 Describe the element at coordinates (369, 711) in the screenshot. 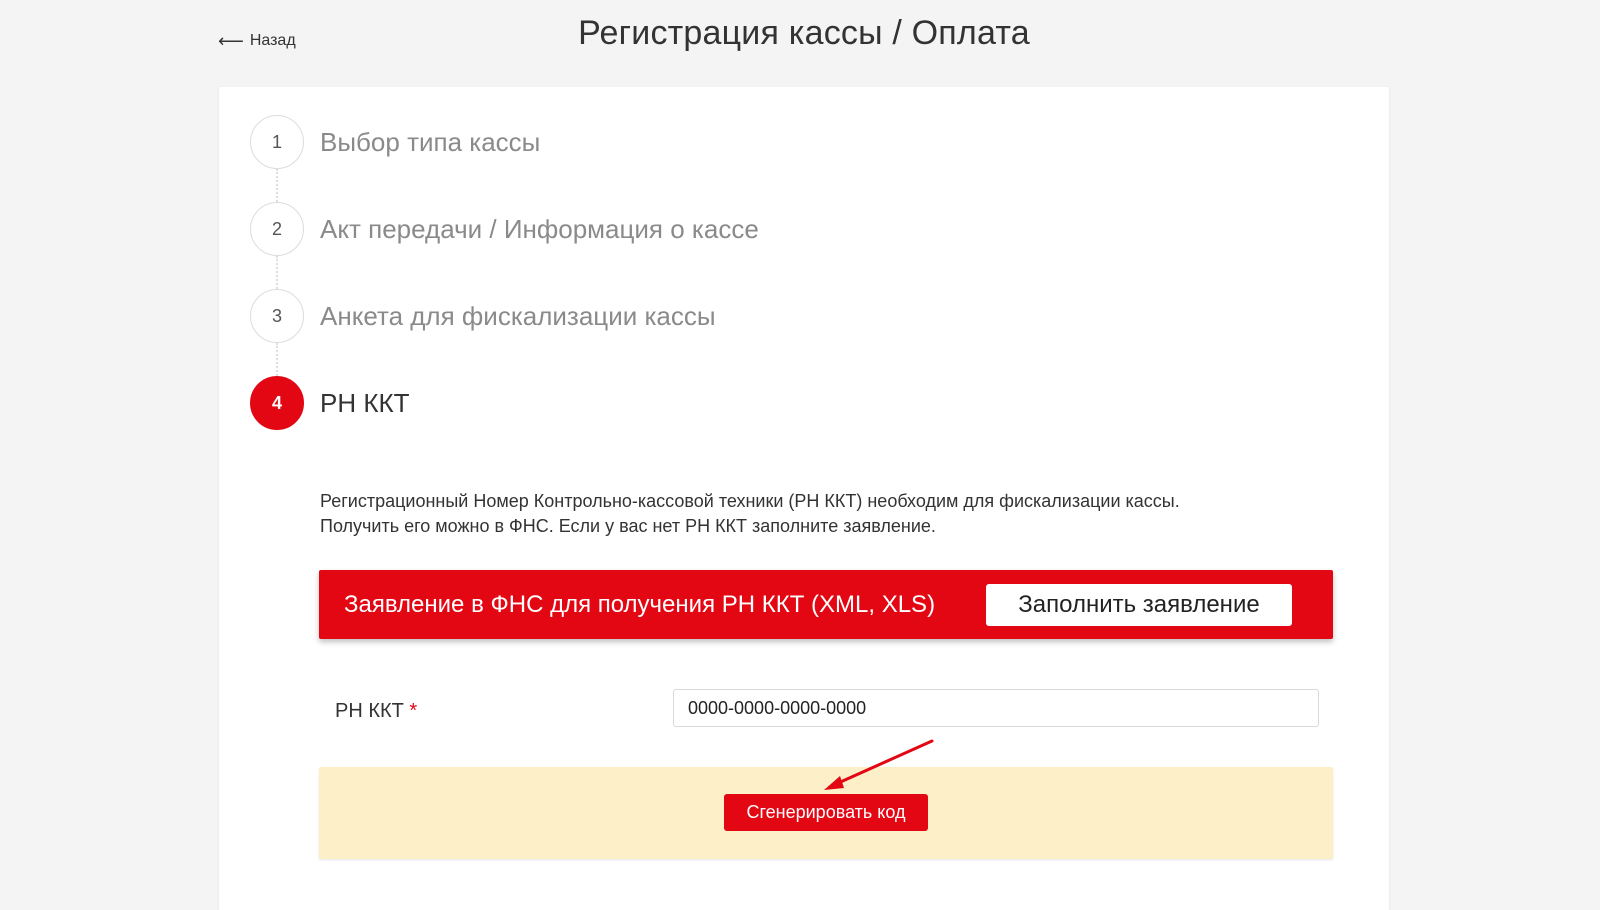

I see `rn-label-text: РН ККТ` at that location.